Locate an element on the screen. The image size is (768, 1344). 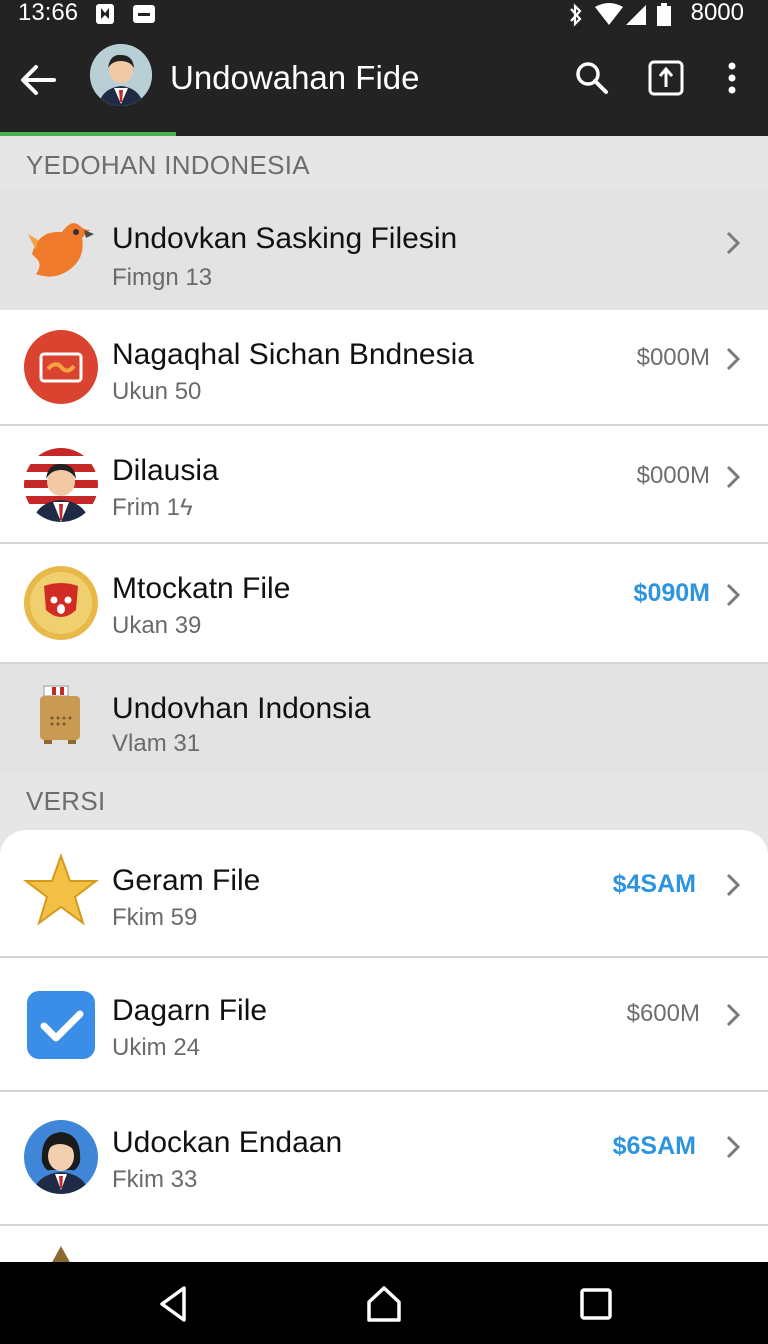
page-title: Undowahan Fide is located at coordinates (295, 77).